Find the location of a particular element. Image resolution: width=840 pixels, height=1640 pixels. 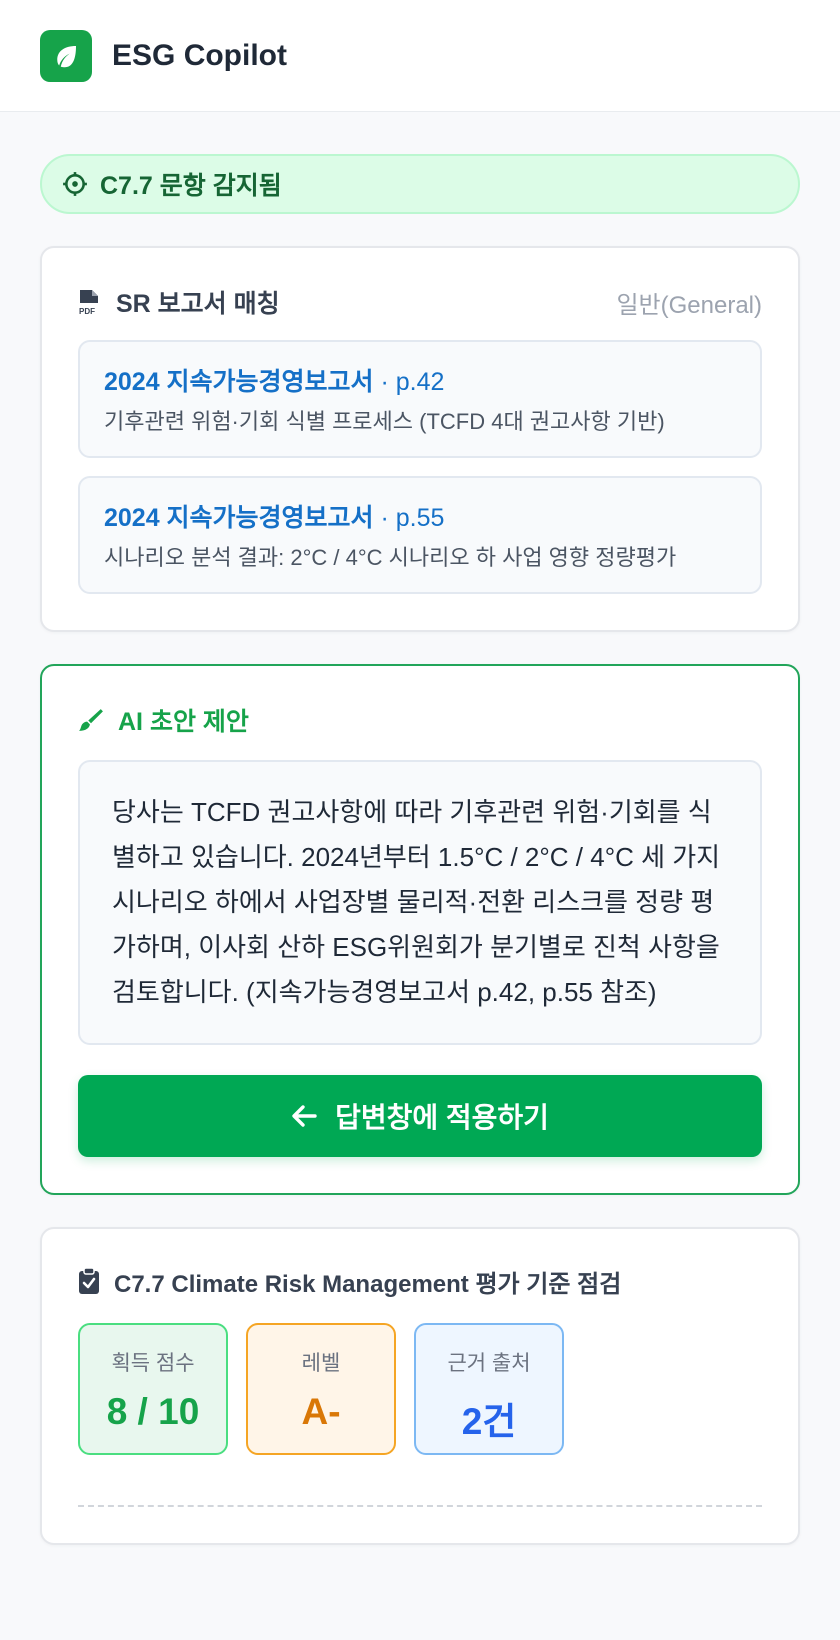

apply-button-label: 답변창에 적용하기 is located at coordinates (442, 1117).